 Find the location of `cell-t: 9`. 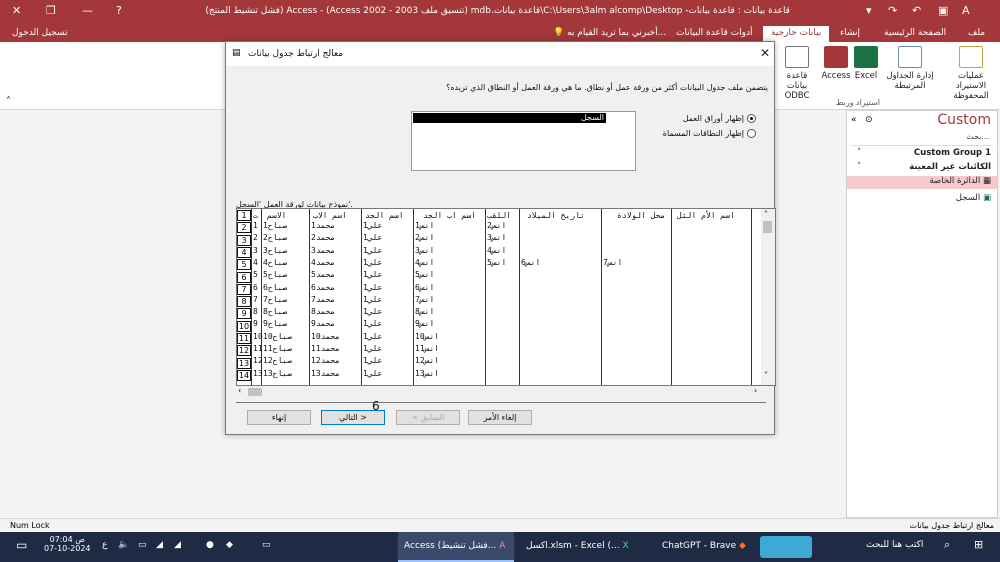

cell-t: 9 is located at coordinates (255, 324).